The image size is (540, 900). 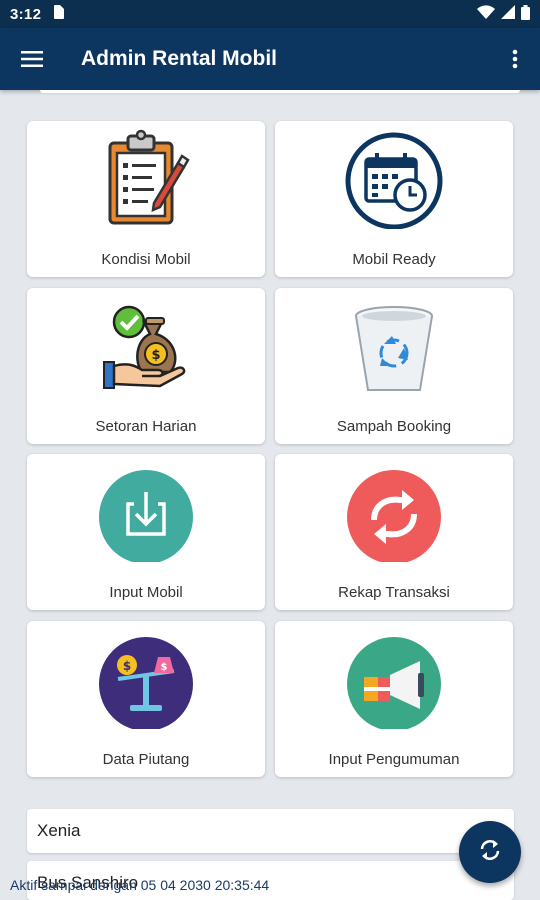 I want to click on wifi-icon, so click(x=486, y=14).